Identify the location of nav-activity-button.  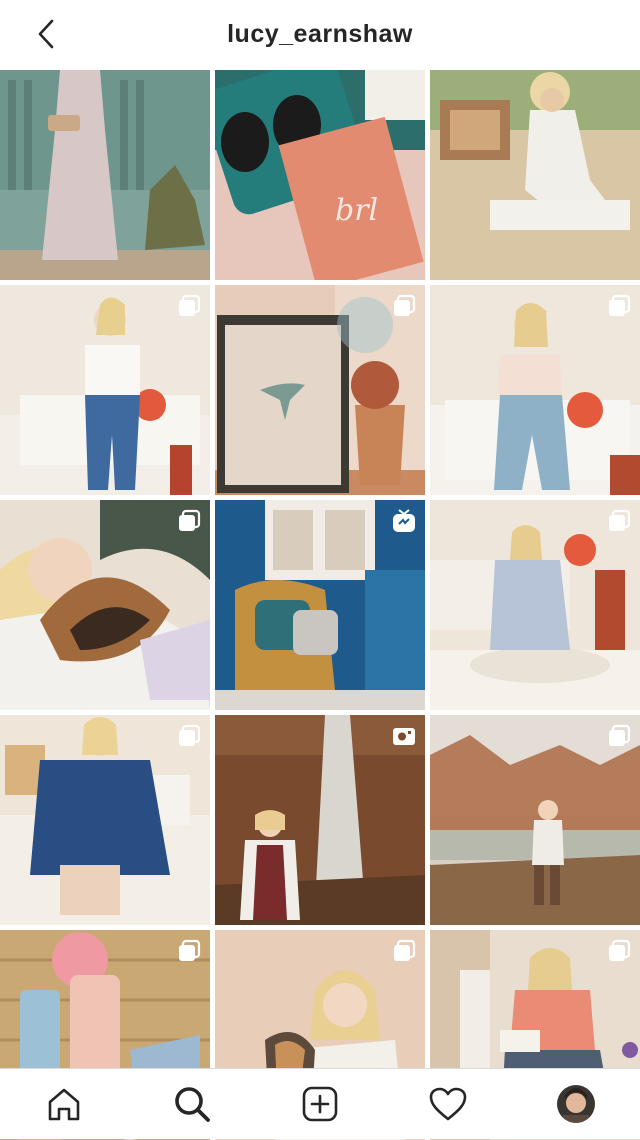
(448, 1104).